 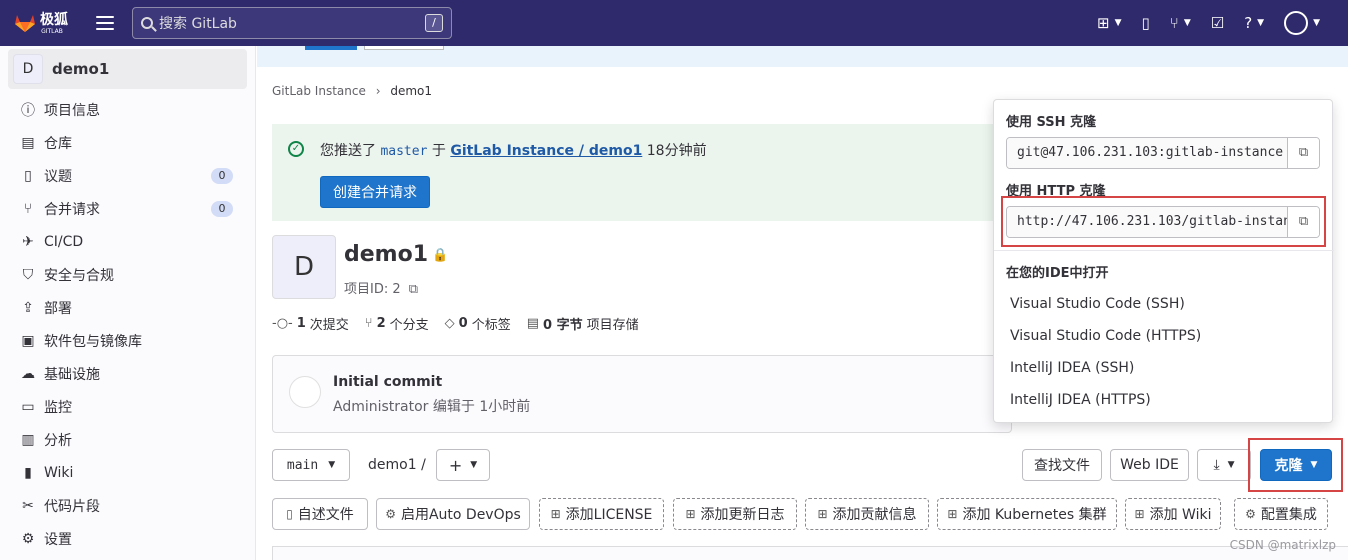 I want to click on auto-devops-button: ⚙ 启用Auto DevOps, so click(x=453, y=514).